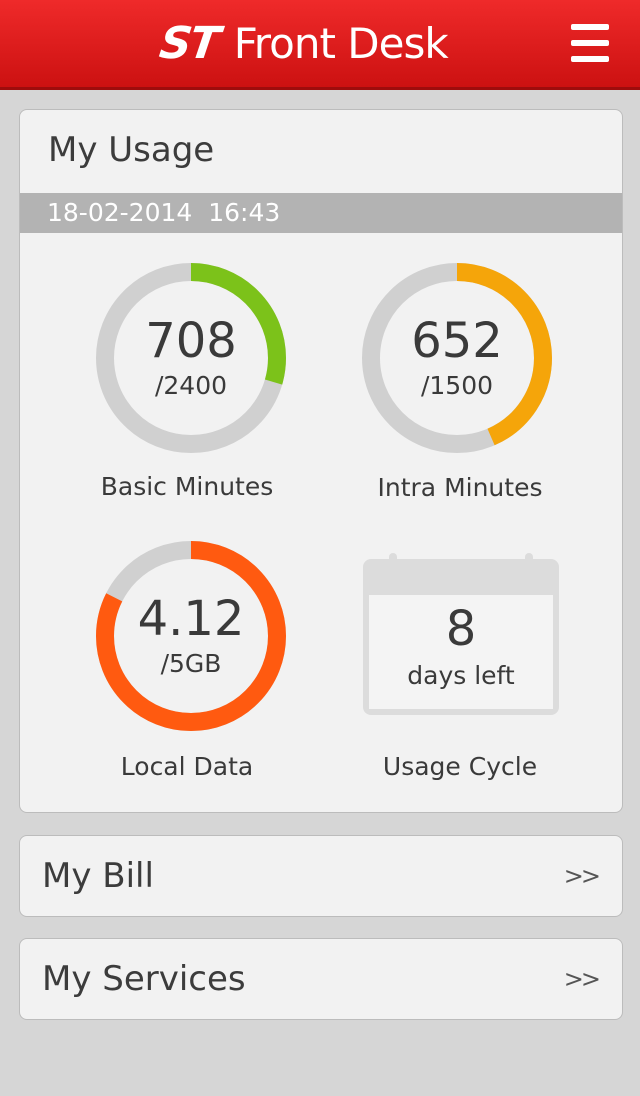 Image resolution: width=640 pixels, height=1096 pixels. Describe the element at coordinates (393, 560) in the screenshot. I see `calendar-ring-left` at that location.